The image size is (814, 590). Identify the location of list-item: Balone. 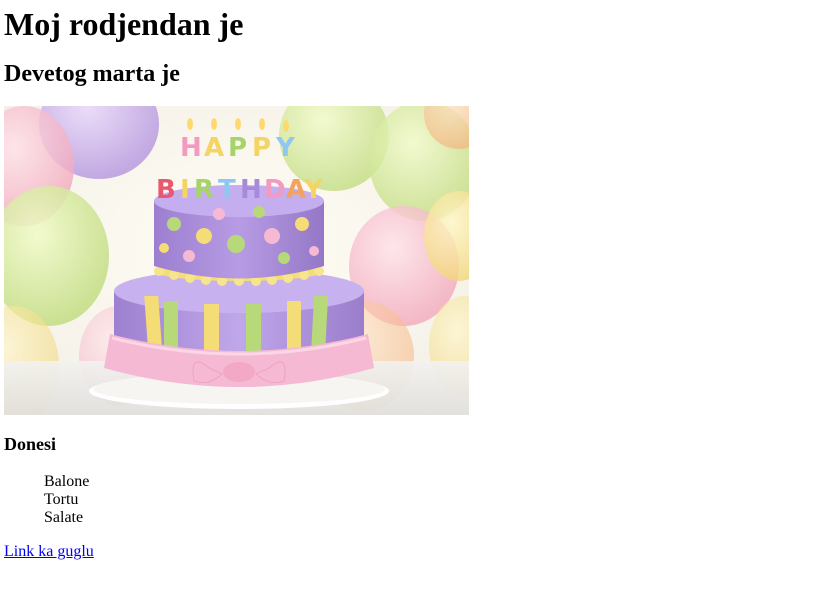
(67, 481).